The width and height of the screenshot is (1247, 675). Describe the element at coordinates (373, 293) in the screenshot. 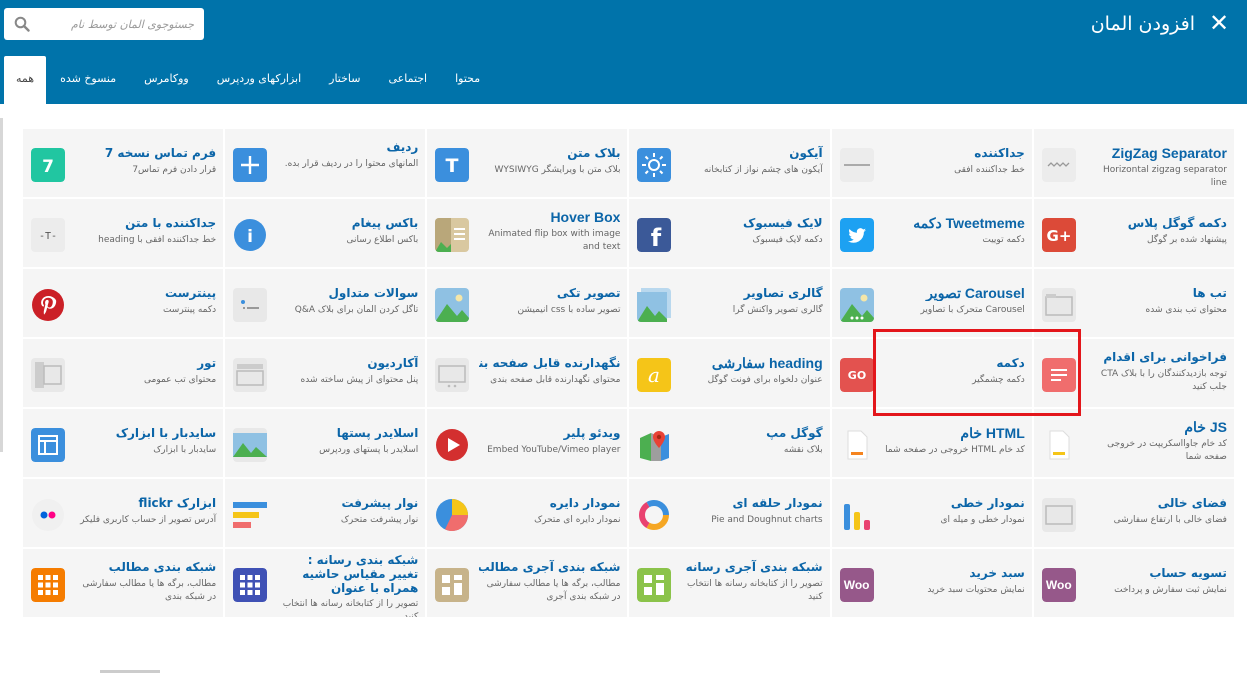

I see `element-name: سوالات متداول` at that location.